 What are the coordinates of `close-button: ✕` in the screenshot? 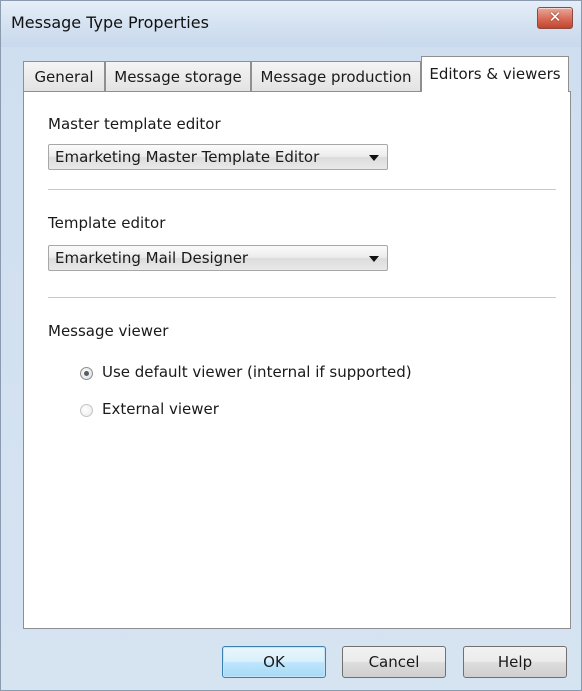 It's located at (555, 18).